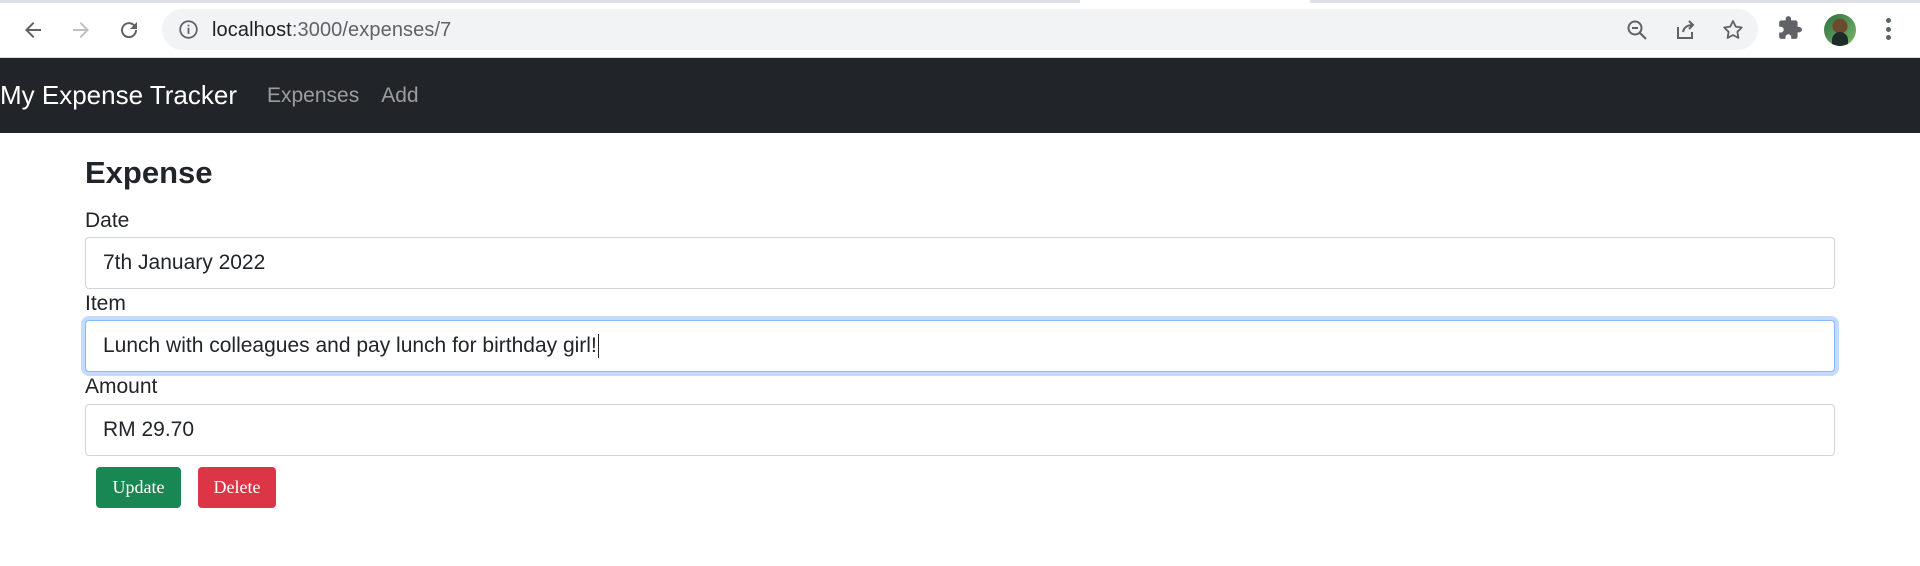  I want to click on app-navbar: My Expense Tracker Expenses Add, so click(960, 95).